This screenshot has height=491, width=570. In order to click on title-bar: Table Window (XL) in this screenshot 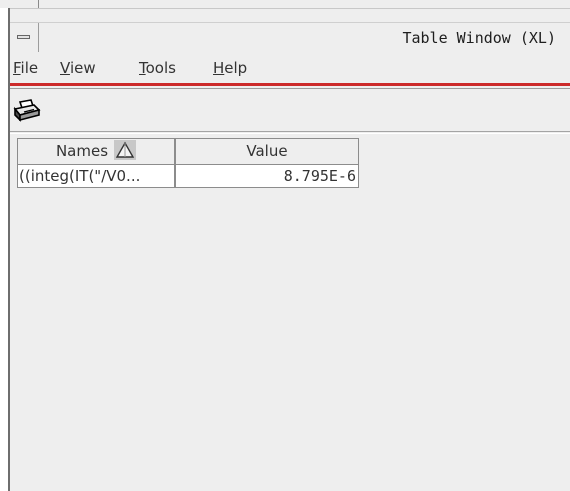, I will do `click(290, 38)`.